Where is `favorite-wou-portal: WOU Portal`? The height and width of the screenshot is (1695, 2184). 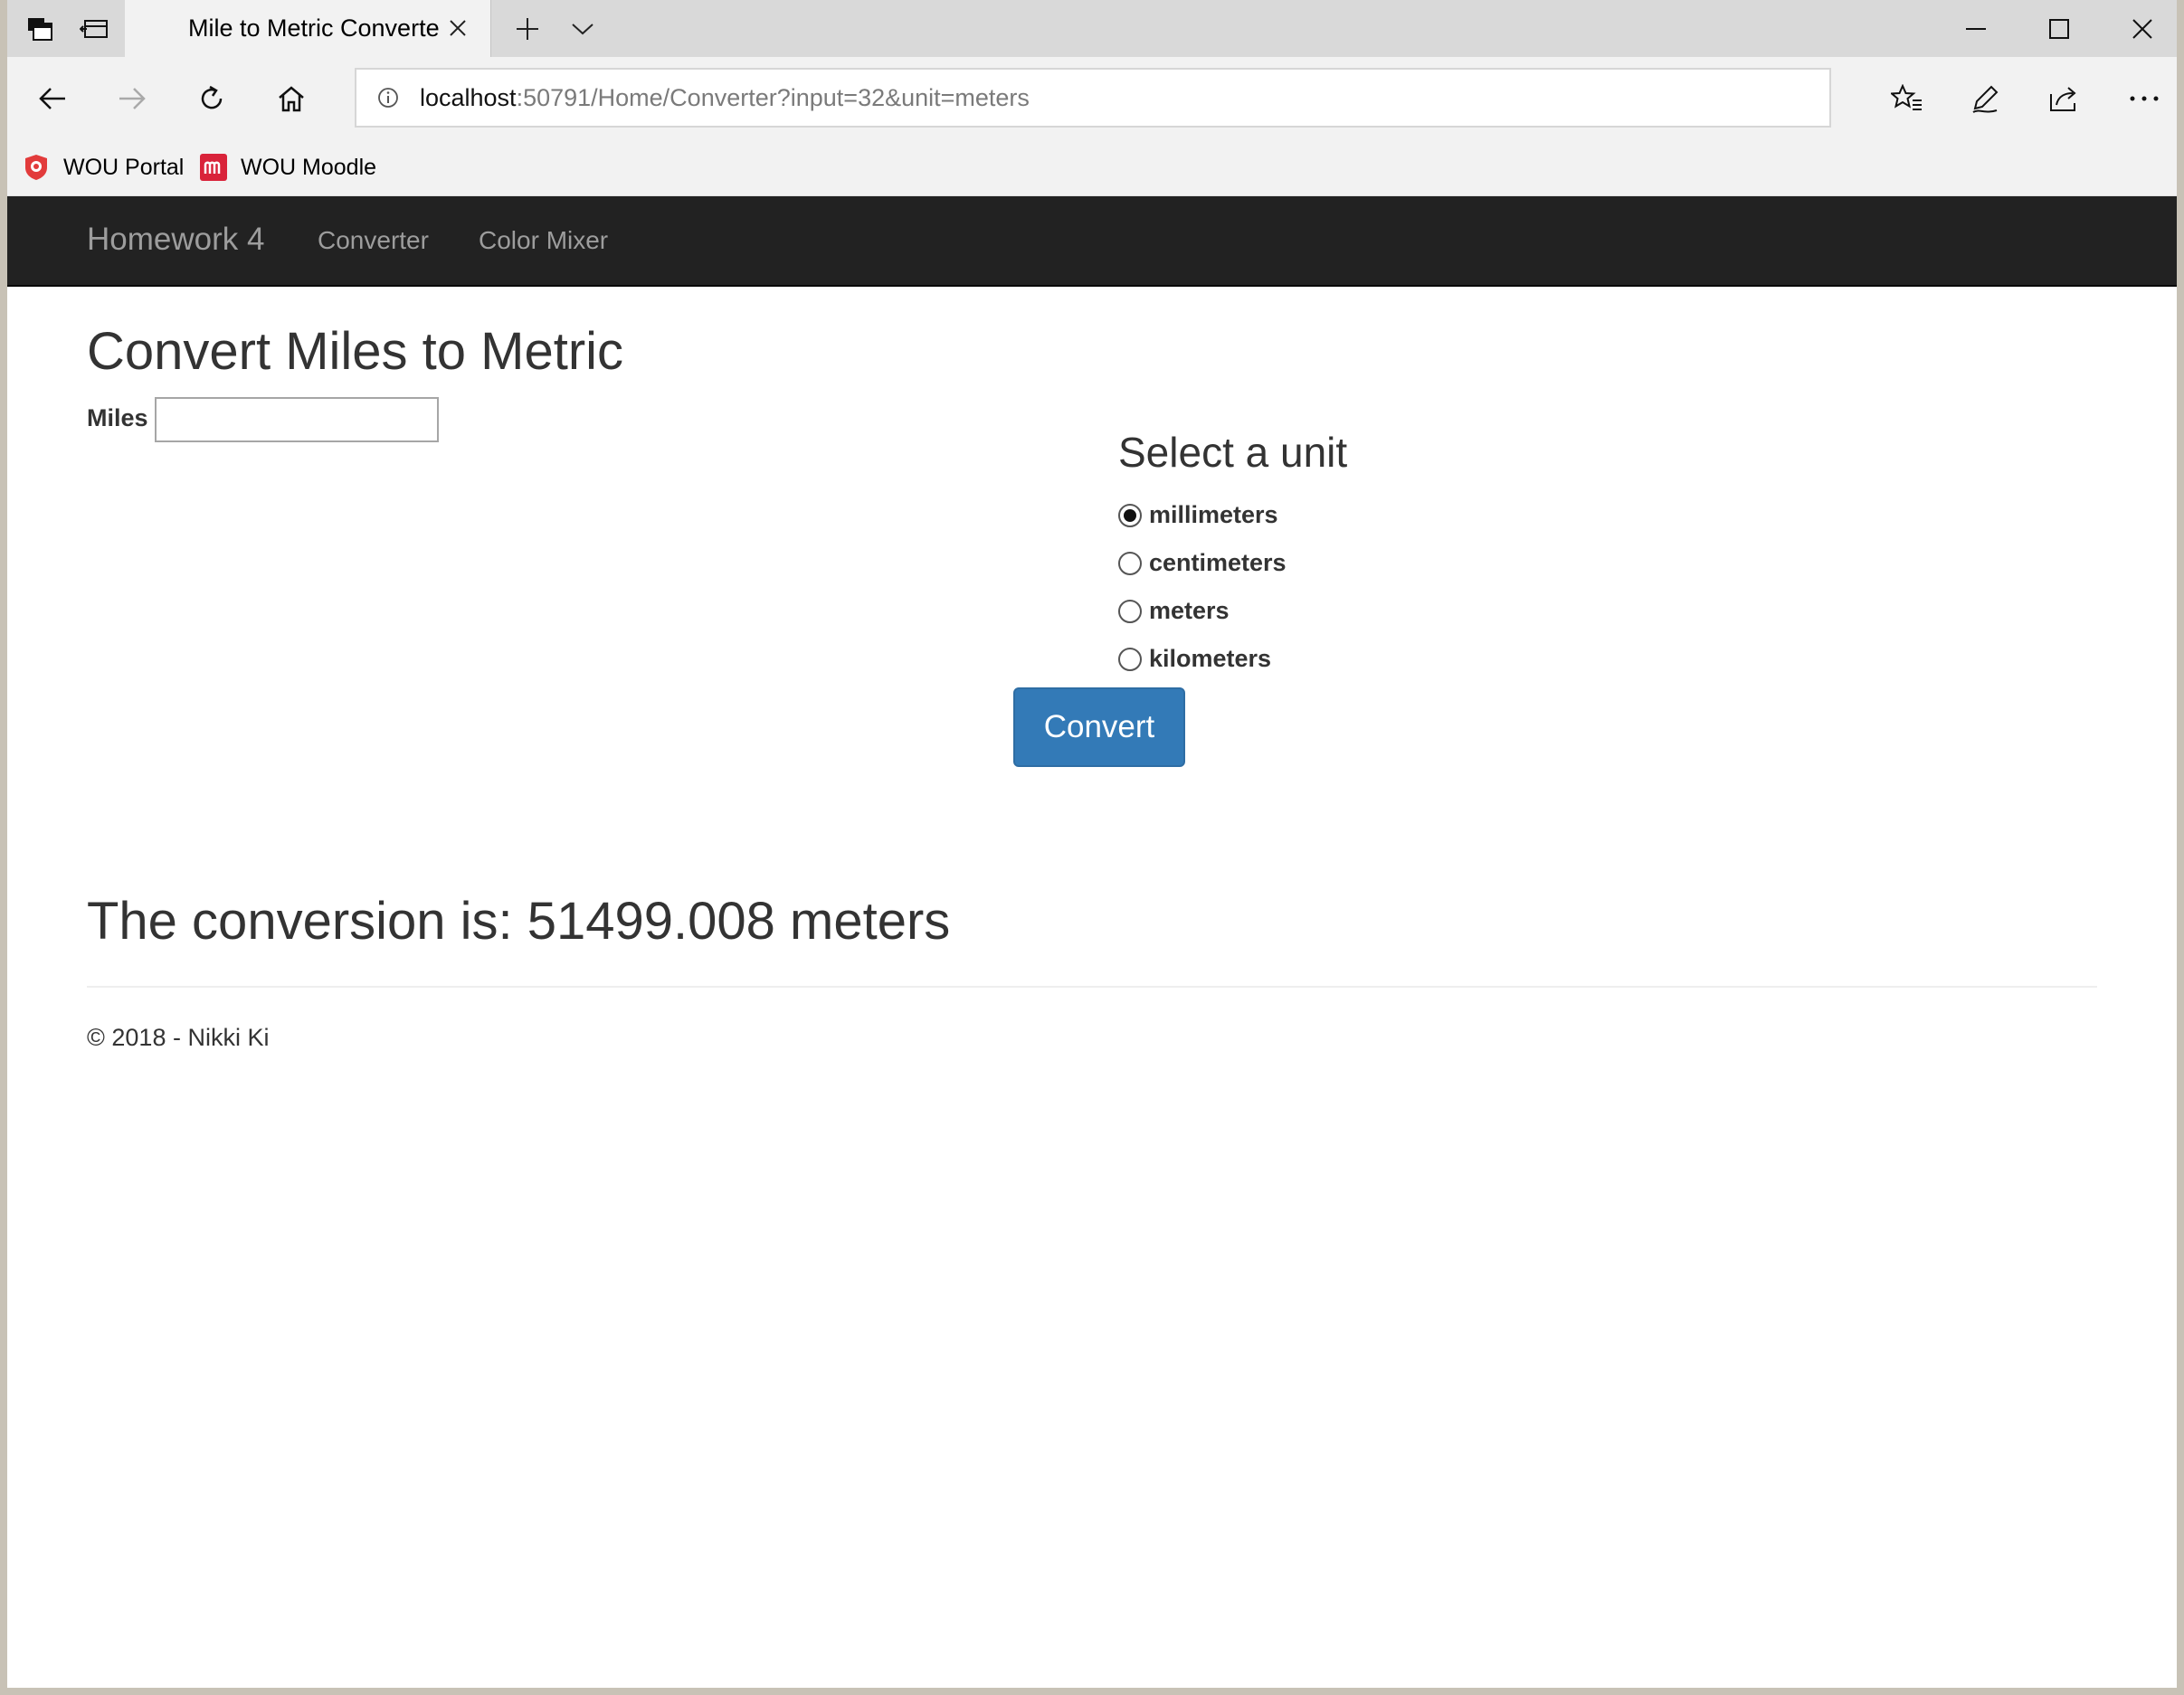 favorite-wou-portal: WOU Portal is located at coordinates (103, 167).